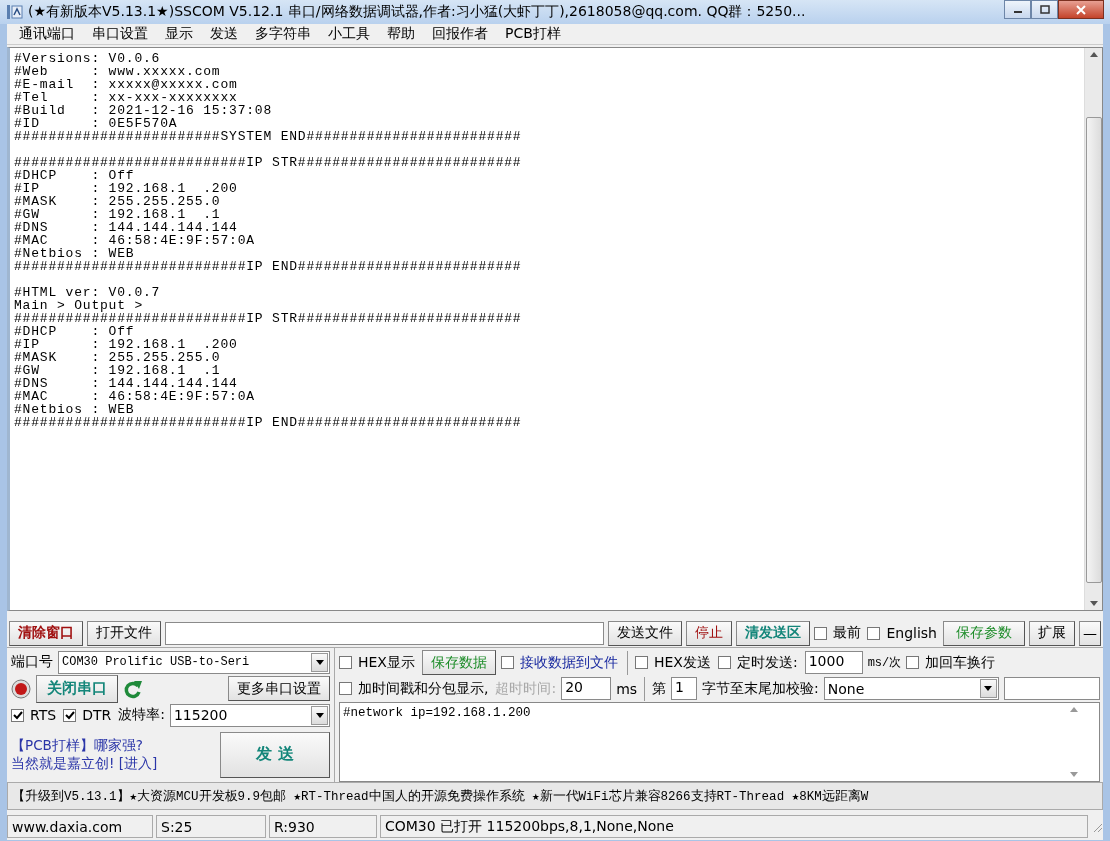 This screenshot has width=1110, height=841. Describe the element at coordinates (124, 633) in the screenshot. I see `open-file-button: 打开文件` at that location.